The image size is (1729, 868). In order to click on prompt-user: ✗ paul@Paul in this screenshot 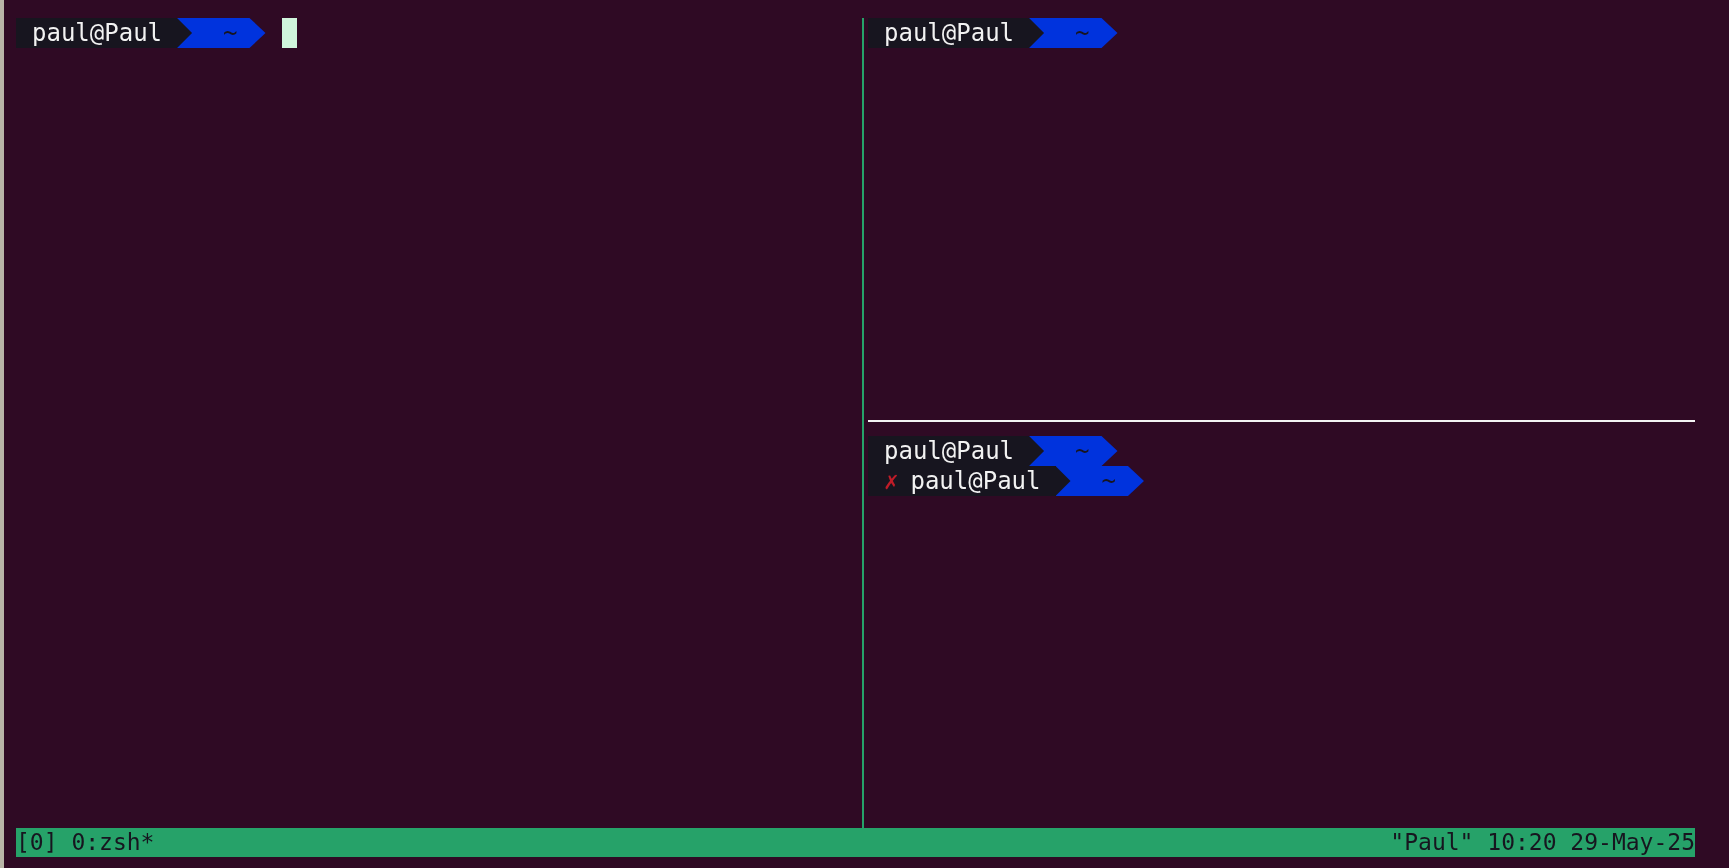, I will do `click(969, 481)`.